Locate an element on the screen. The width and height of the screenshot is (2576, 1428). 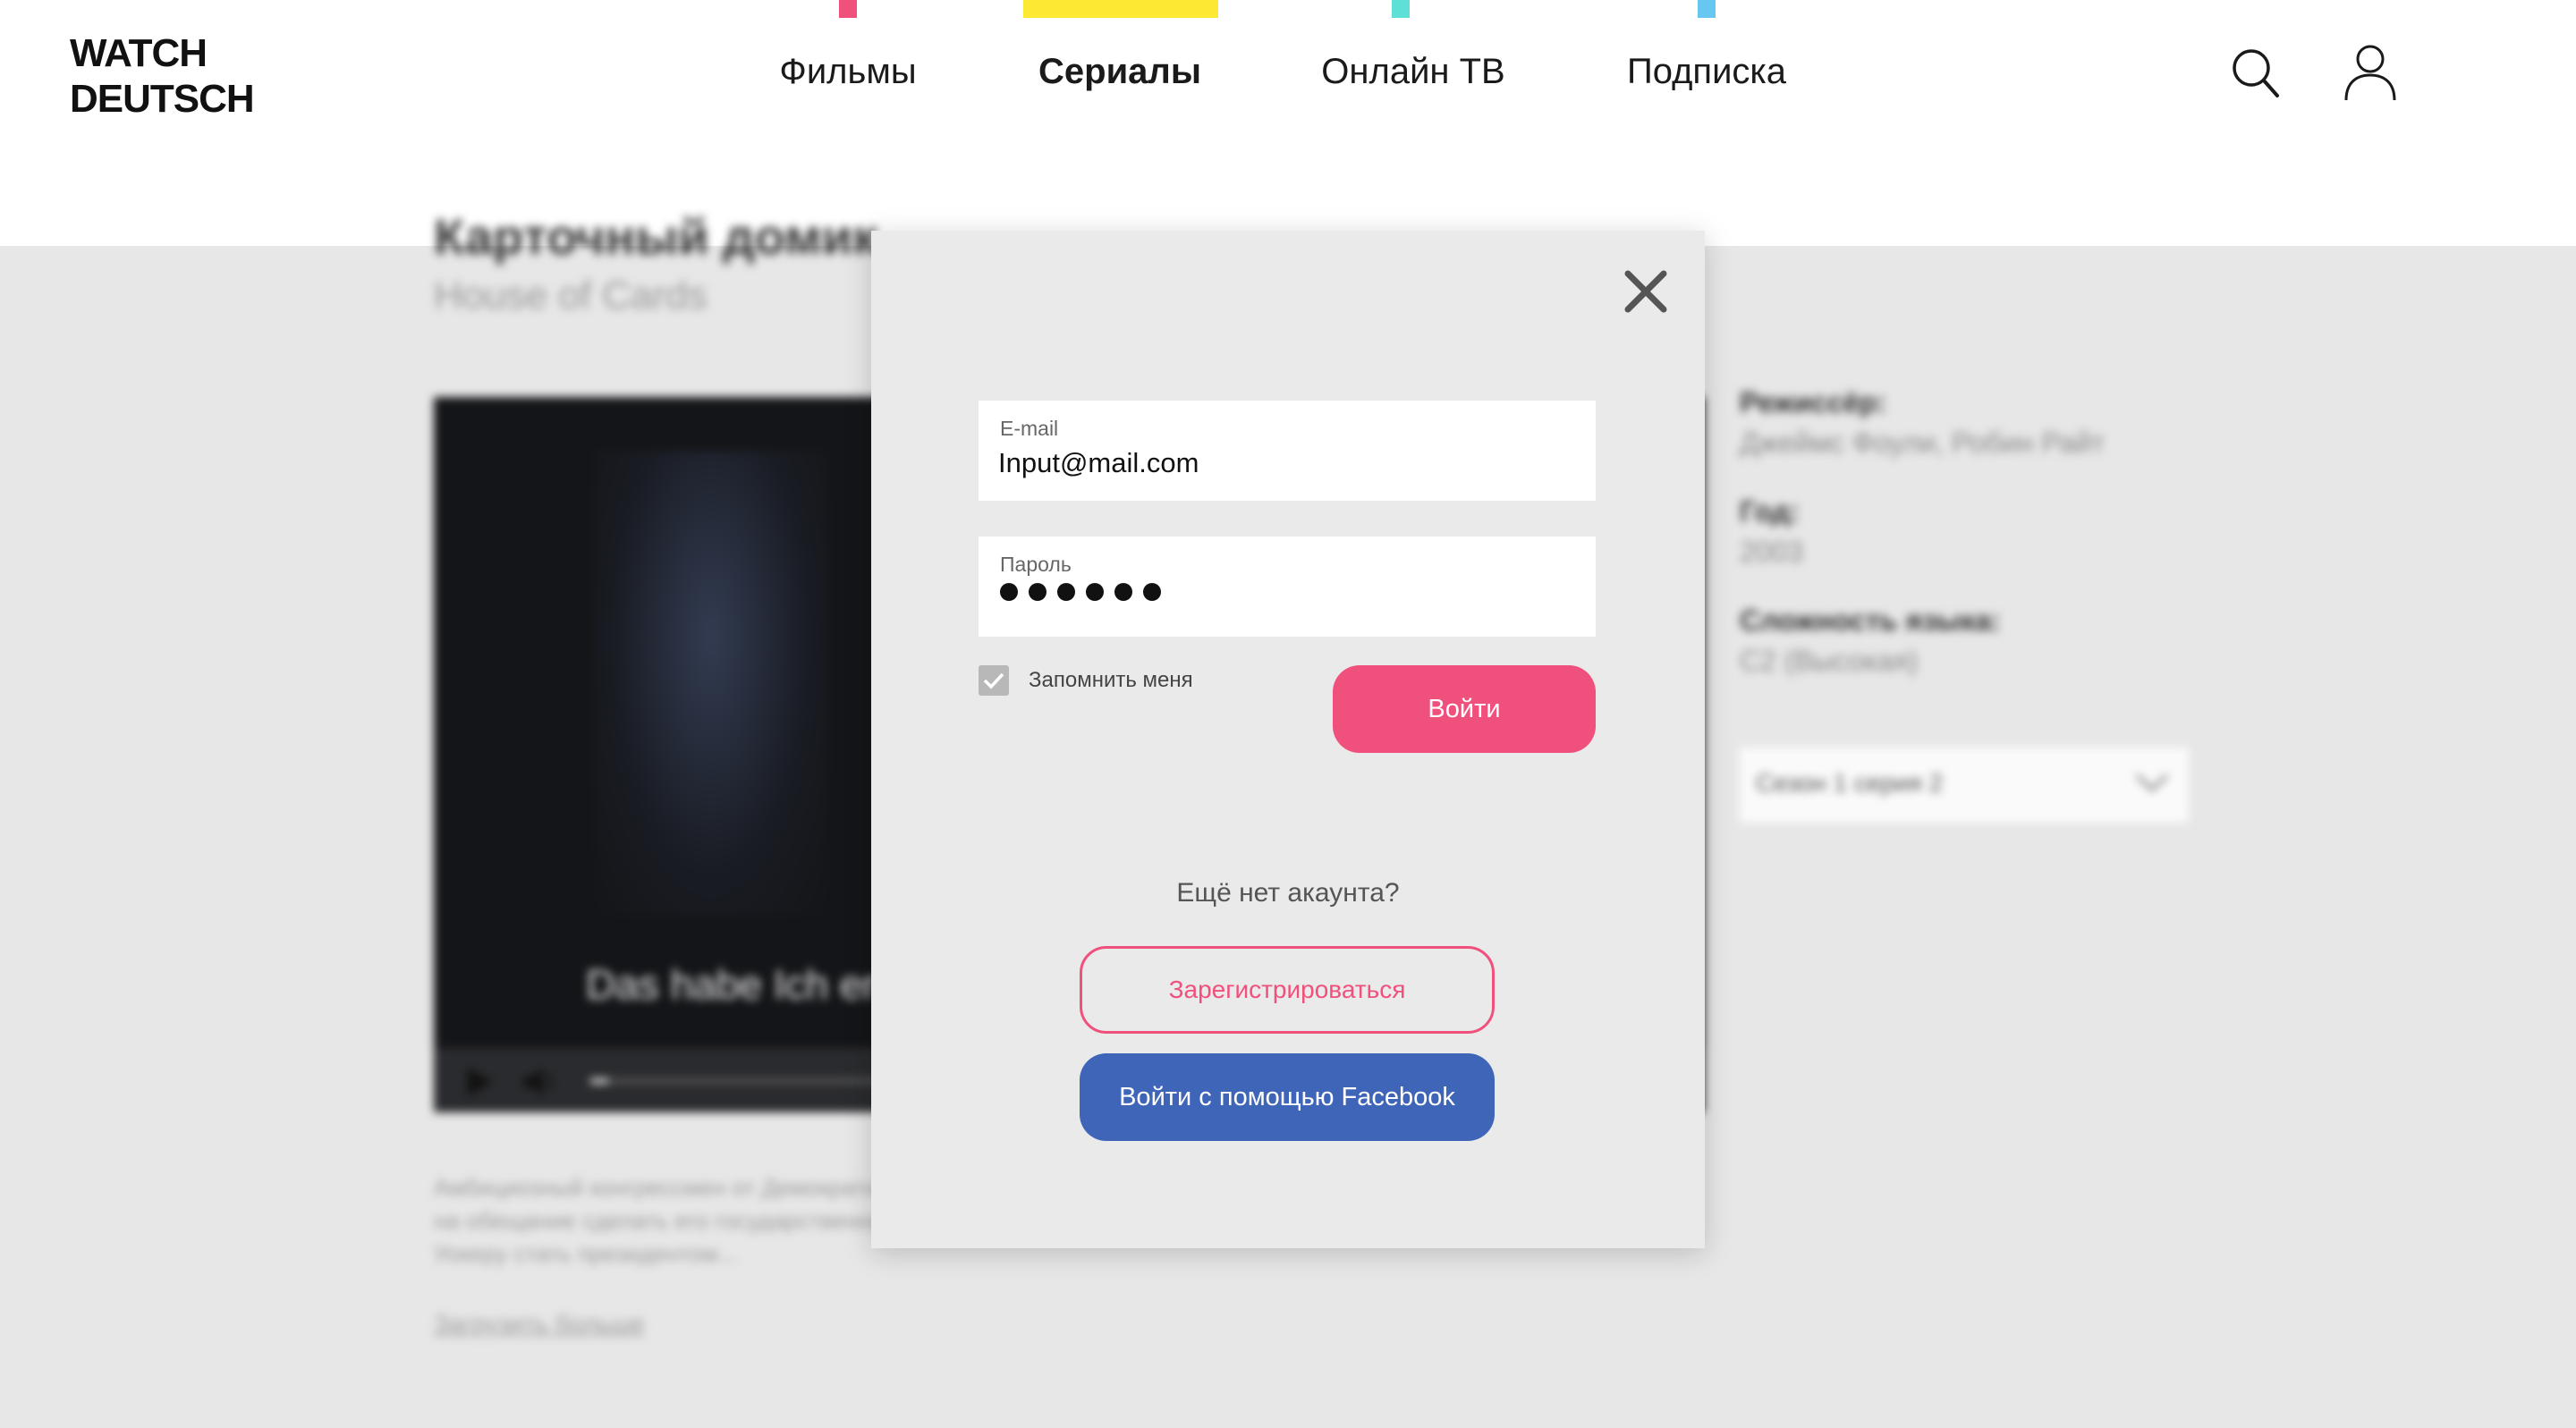
email-input is located at coordinates (1284, 464).